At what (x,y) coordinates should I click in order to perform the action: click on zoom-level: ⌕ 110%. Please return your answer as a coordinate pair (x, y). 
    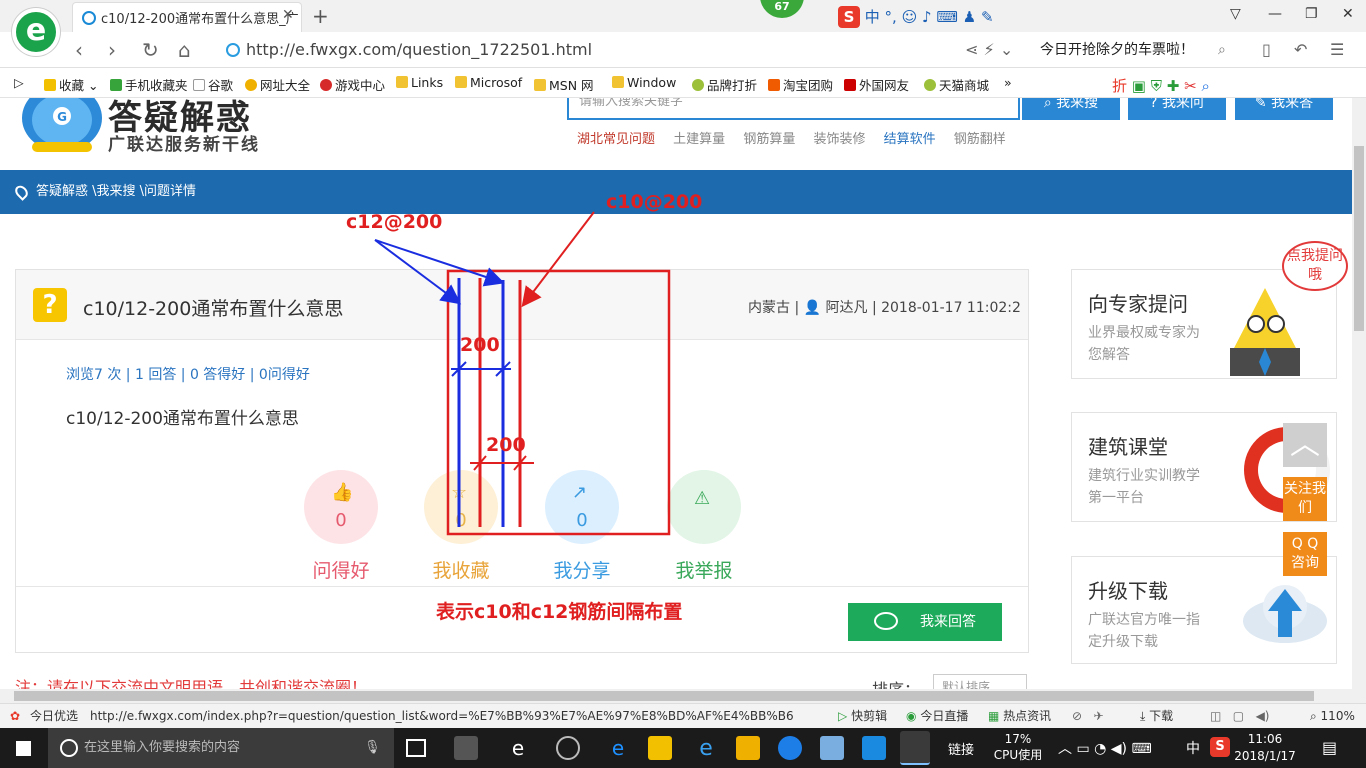
    Looking at the image, I should click on (1332, 716).